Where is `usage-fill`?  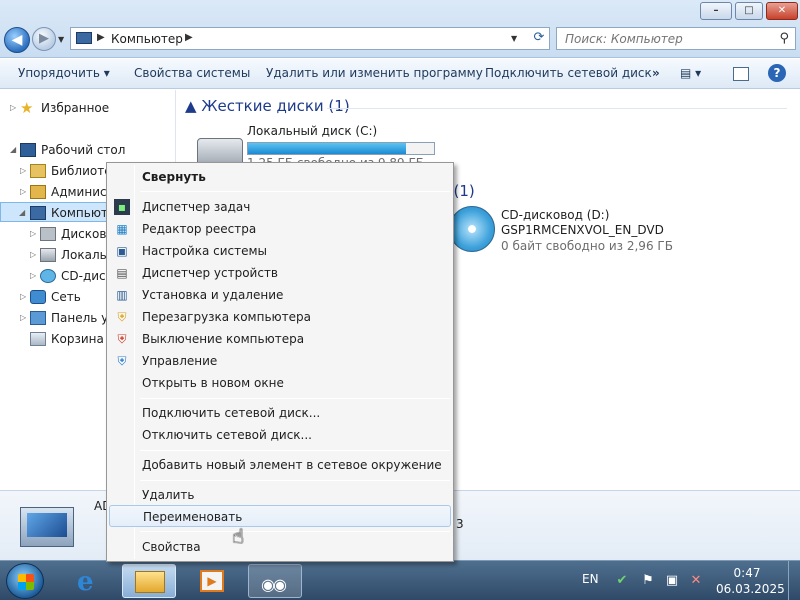
usage-fill is located at coordinates (327, 148).